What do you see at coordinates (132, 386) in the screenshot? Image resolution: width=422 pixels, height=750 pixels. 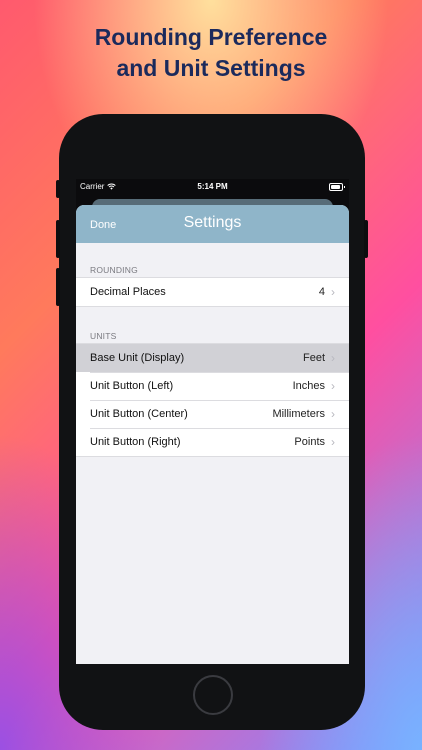 I see `row-label: Unit Button (Left)` at bounding box center [132, 386].